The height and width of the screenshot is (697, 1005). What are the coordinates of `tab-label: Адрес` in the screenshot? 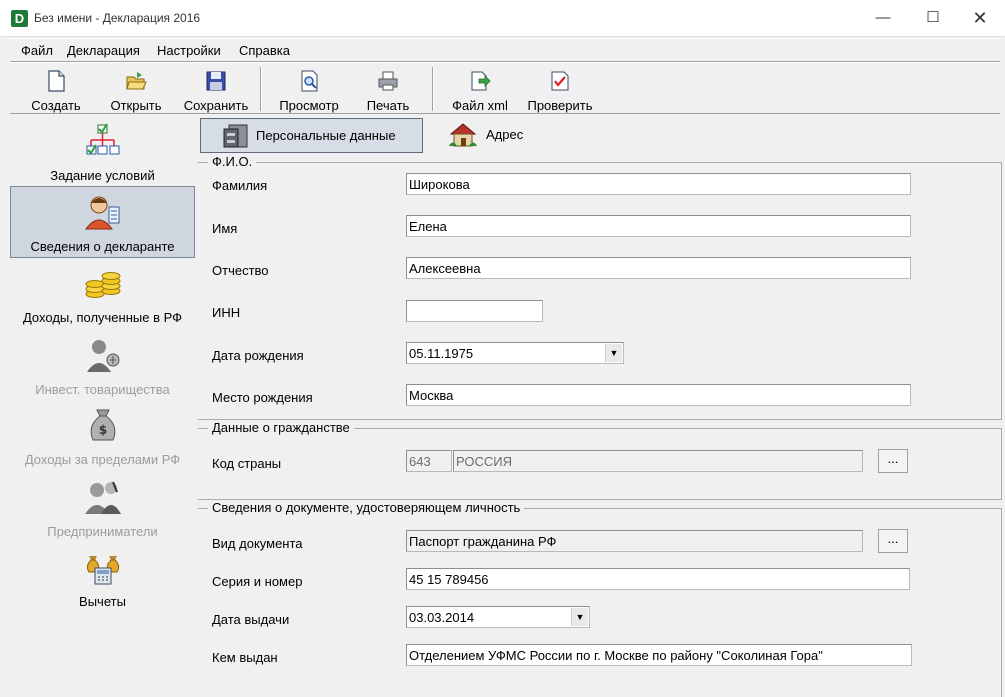 It's located at (505, 134).